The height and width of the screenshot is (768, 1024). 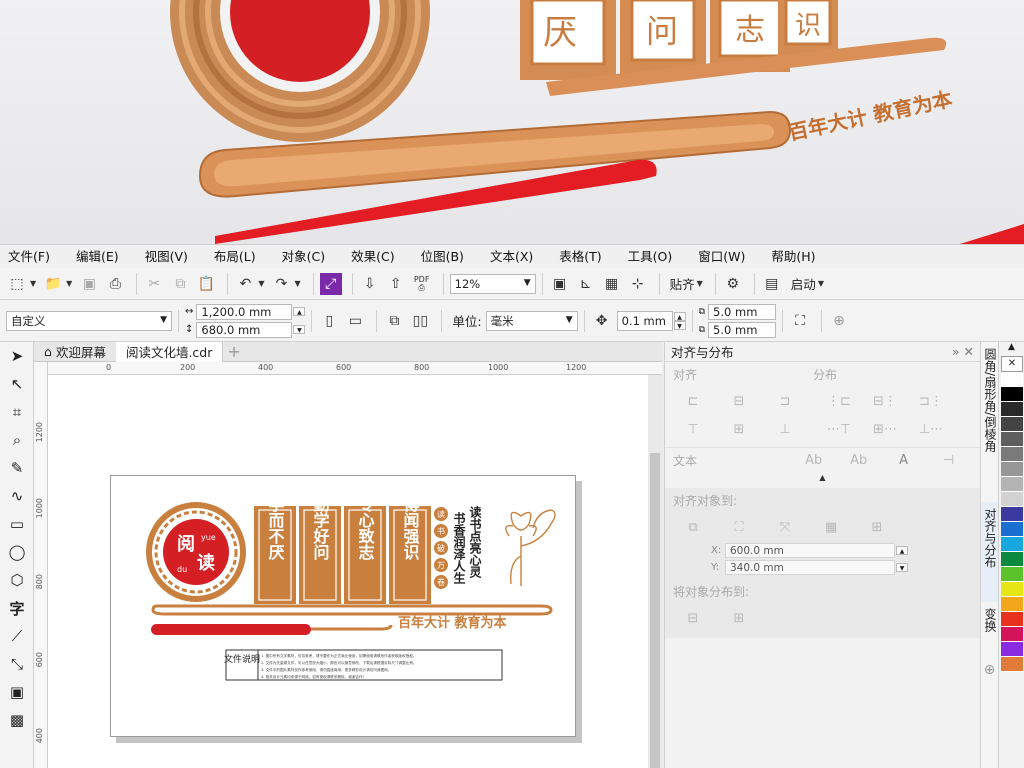 I want to click on page-height-input: 680.0 mm, so click(x=244, y=329).